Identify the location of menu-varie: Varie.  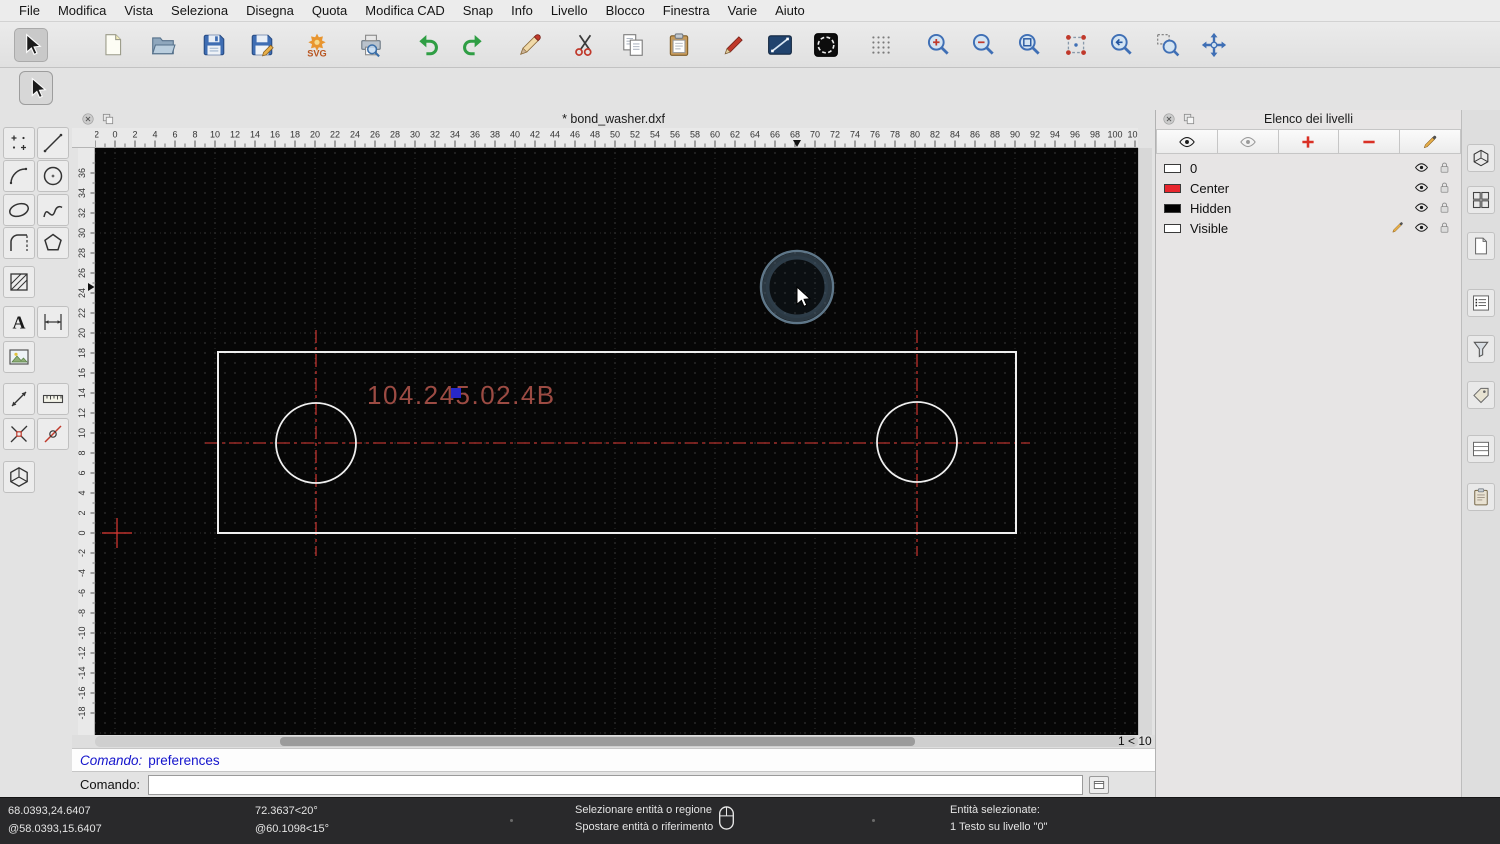
(742, 10).